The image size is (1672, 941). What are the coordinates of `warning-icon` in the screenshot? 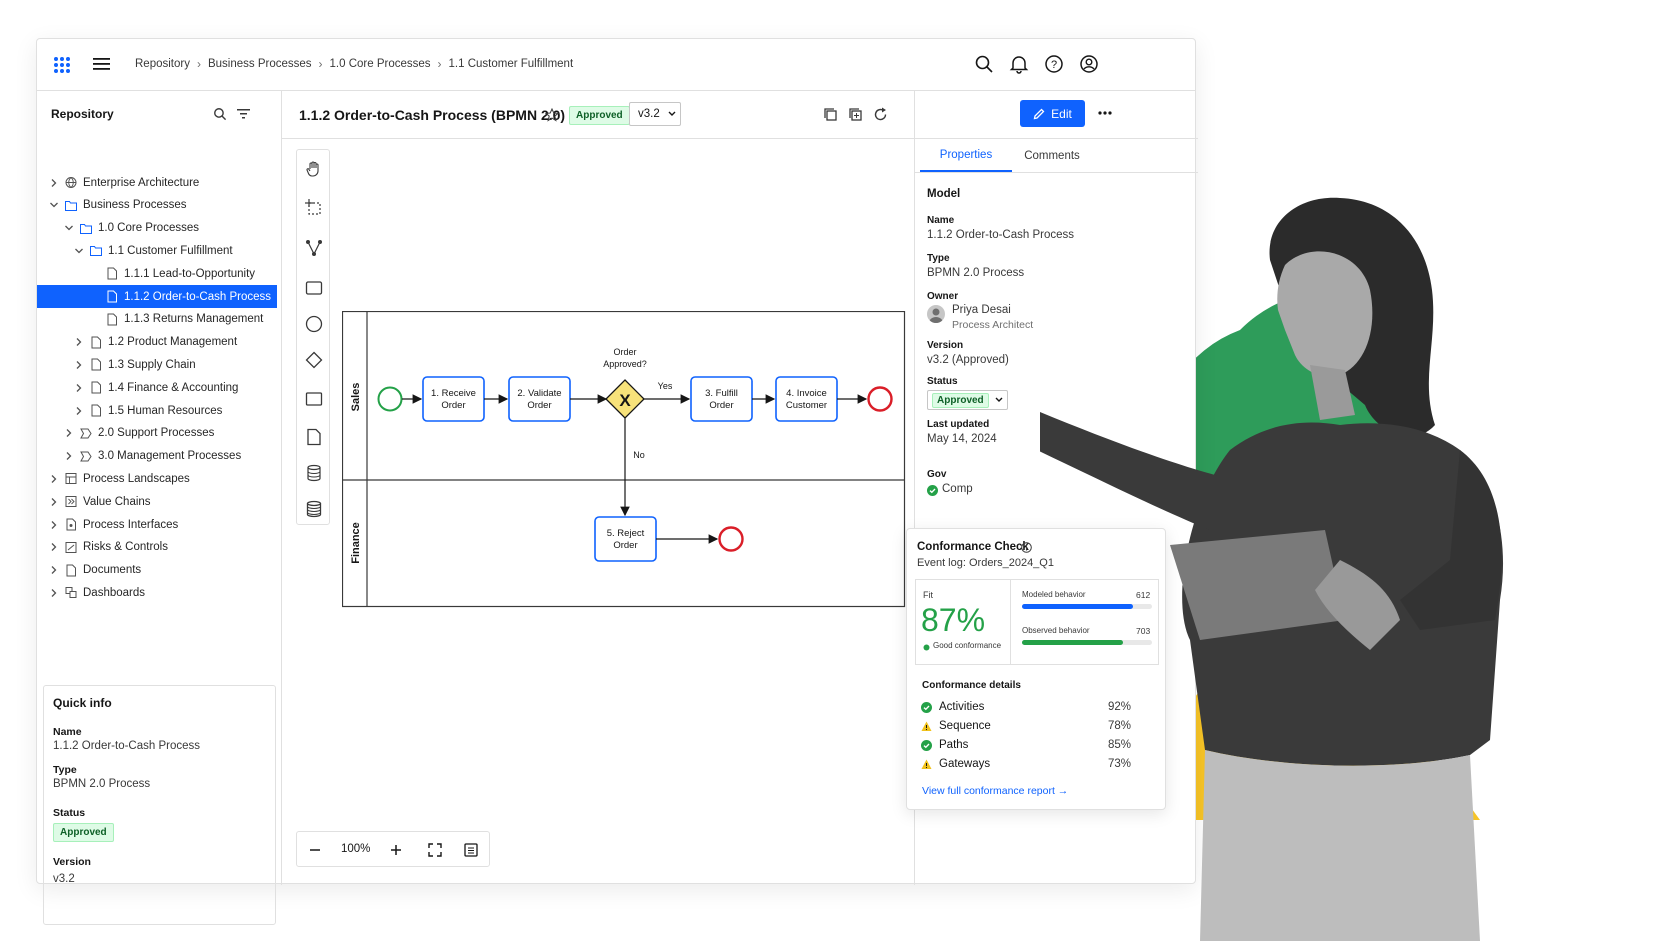 It's located at (926, 764).